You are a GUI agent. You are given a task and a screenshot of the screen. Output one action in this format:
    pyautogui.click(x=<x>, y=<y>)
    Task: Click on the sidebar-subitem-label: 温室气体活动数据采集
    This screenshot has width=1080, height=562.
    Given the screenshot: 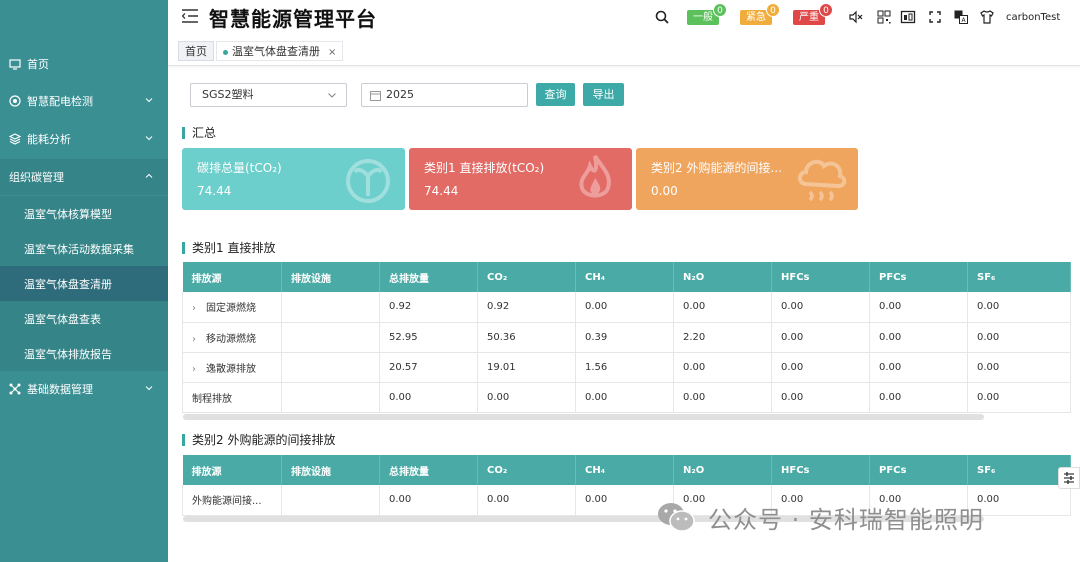 What is the action you would take?
    pyautogui.click(x=79, y=249)
    